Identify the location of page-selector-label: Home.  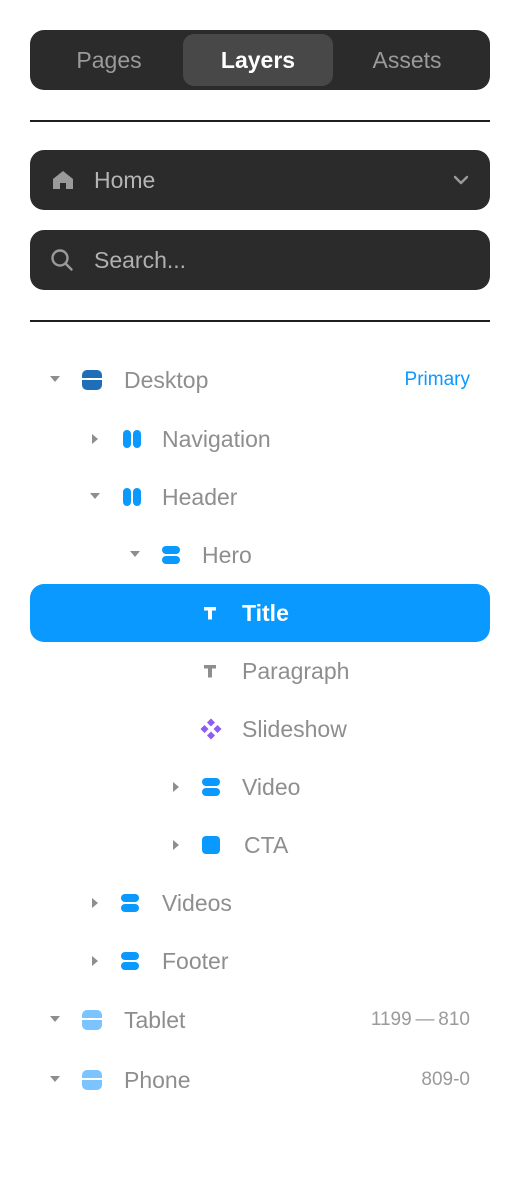
(125, 180).